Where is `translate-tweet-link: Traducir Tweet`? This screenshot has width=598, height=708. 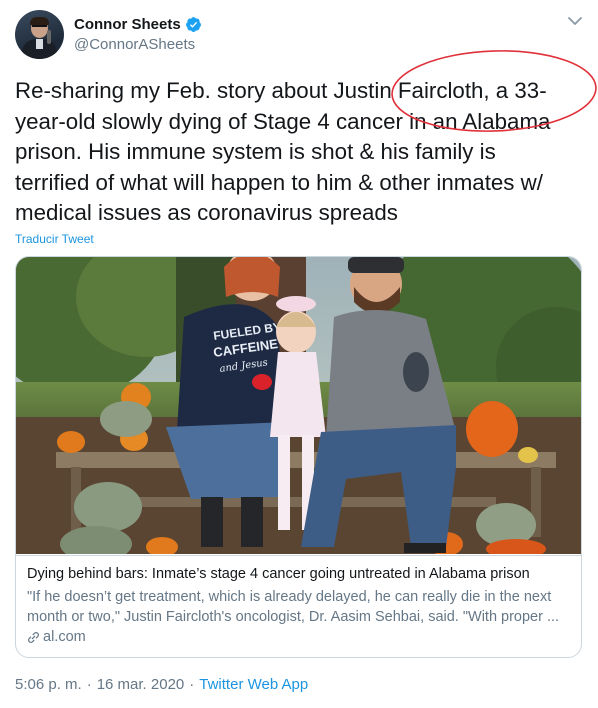 translate-tweet-link: Traducir Tweet is located at coordinates (54, 239).